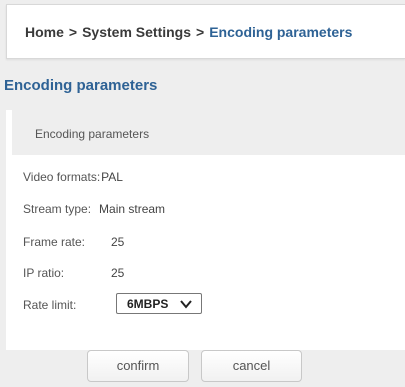  What do you see at coordinates (186, 304) in the screenshot?
I see `chevron-down-icon` at bounding box center [186, 304].